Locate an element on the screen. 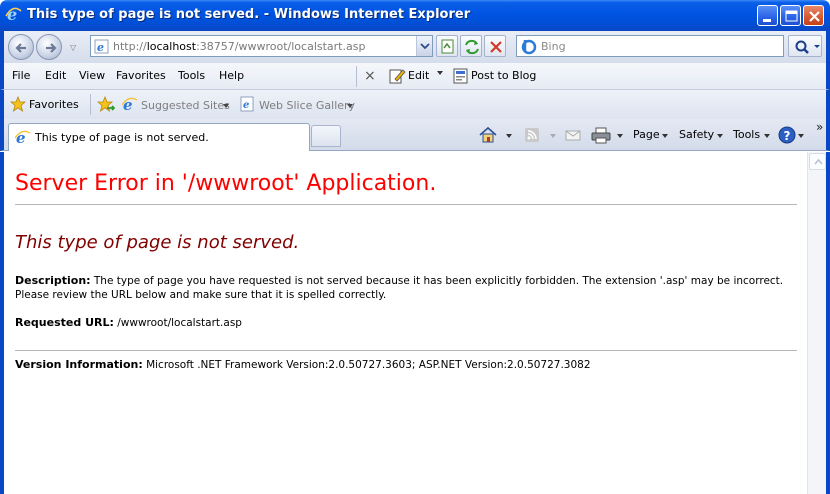 Image resolution: width=830 pixels, height=494 pixels. version-divider is located at coordinates (406, 350).